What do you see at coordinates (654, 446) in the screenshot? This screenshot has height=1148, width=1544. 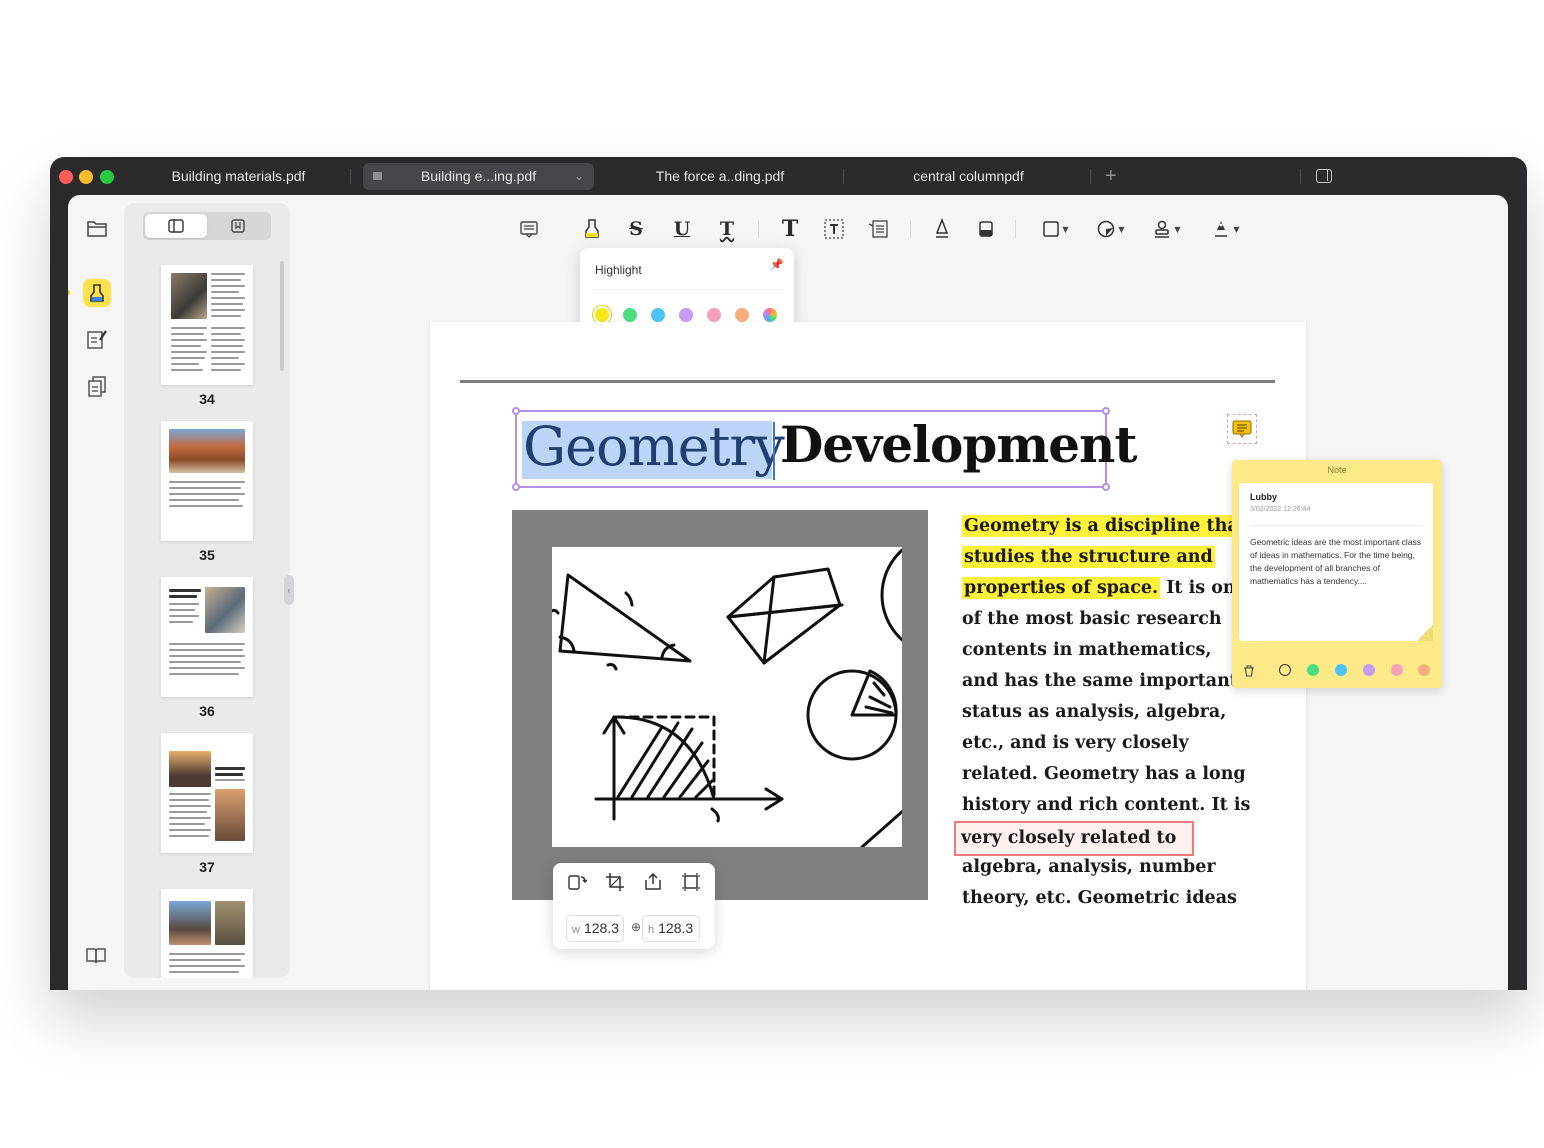 I see `title-selected-text: Geometry` at bounding box center [654, 446].